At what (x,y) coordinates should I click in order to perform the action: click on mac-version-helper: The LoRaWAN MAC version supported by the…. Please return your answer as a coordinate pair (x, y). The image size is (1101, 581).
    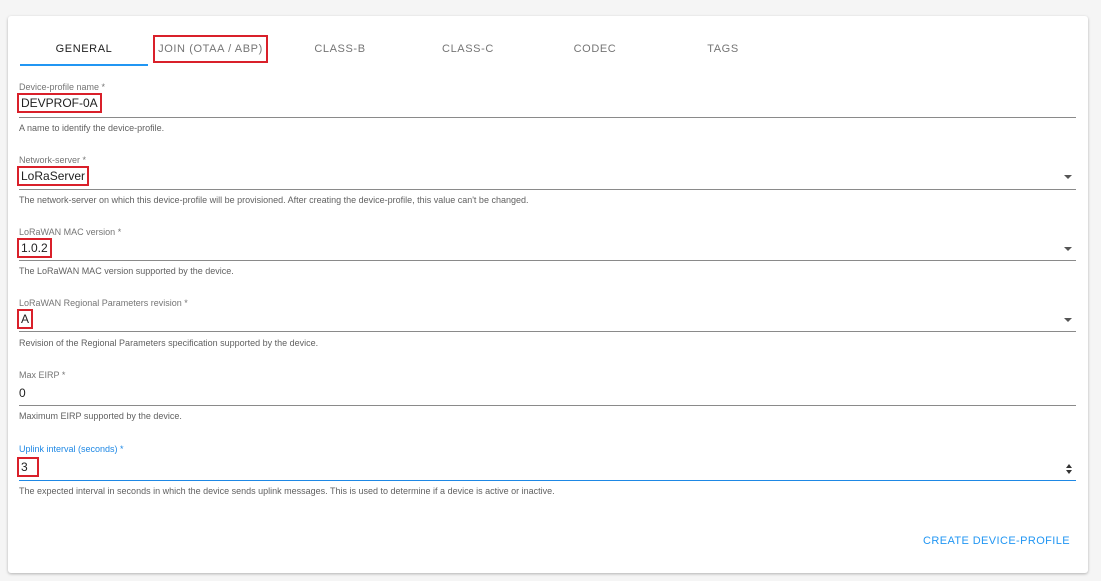
    Looking at the image, I should click on (126, 271).